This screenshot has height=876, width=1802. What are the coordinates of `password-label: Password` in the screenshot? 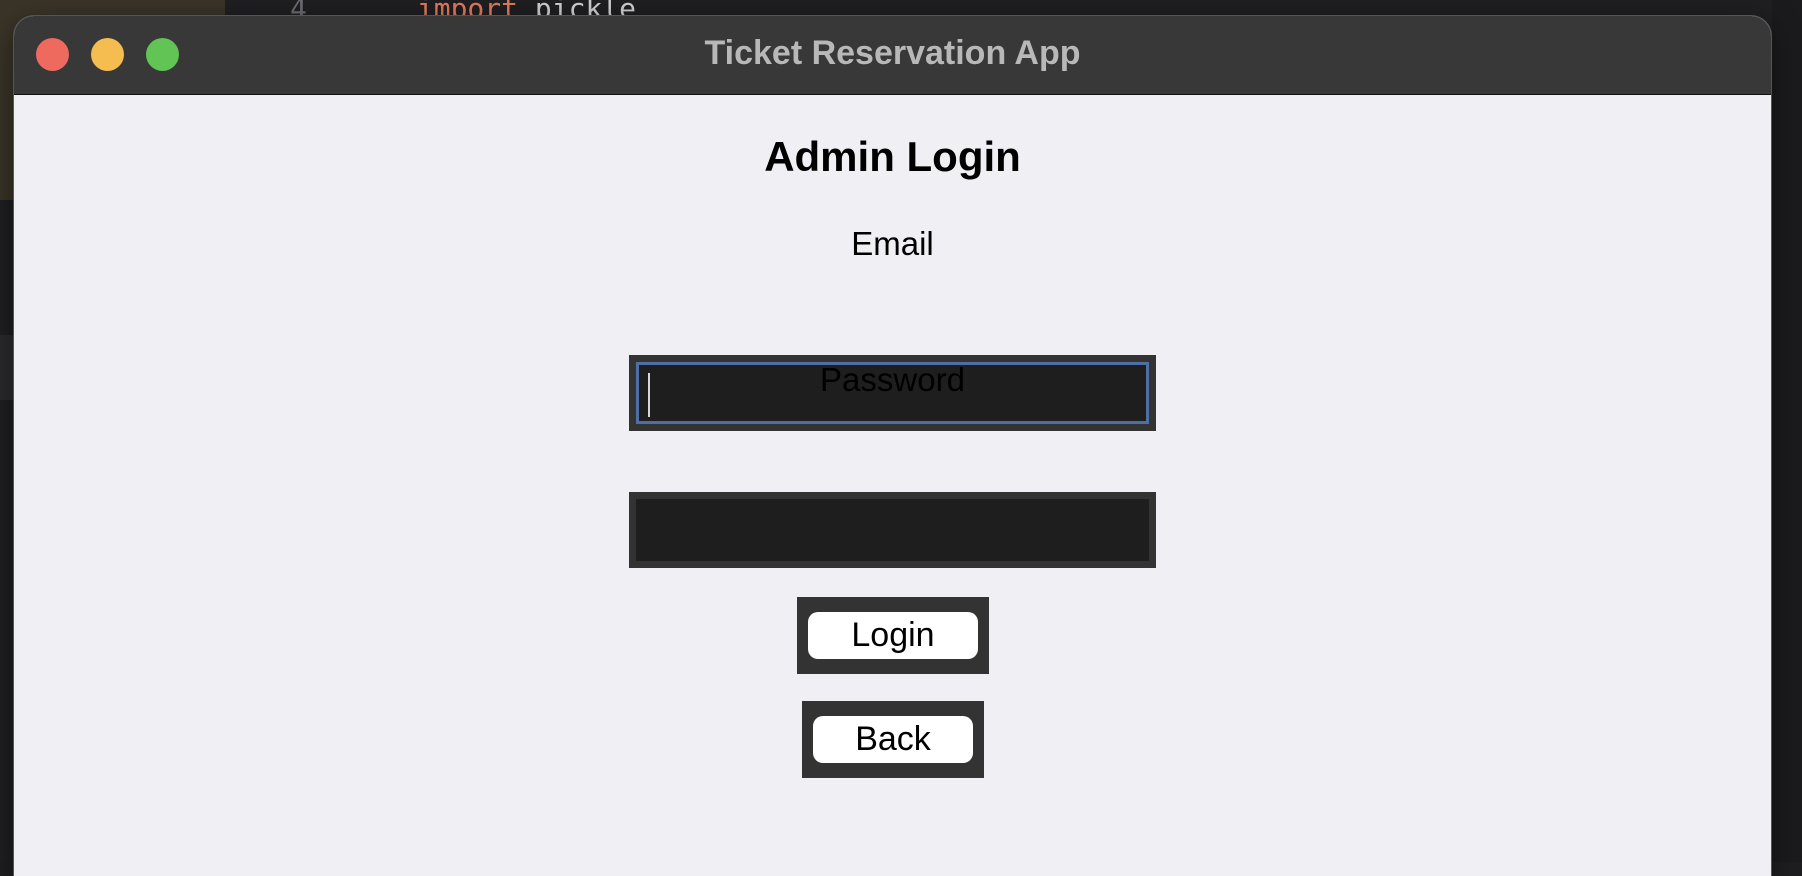 It's located at (892, 379).